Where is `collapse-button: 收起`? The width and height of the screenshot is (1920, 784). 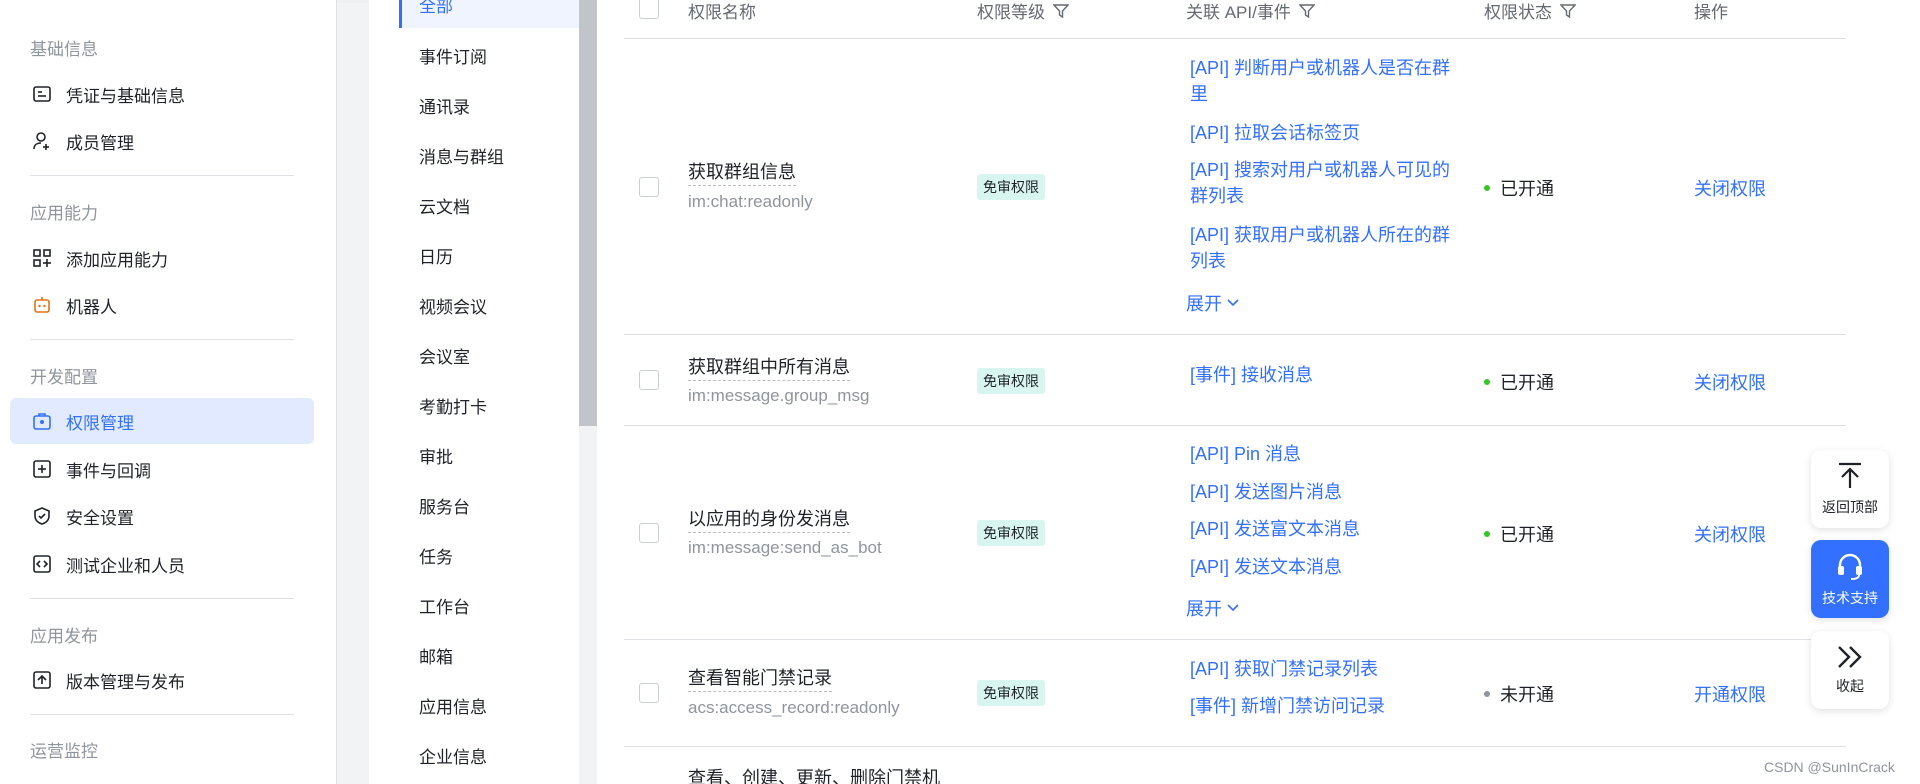
collapse-button: 收起 is located at coordinates (1850, 670).